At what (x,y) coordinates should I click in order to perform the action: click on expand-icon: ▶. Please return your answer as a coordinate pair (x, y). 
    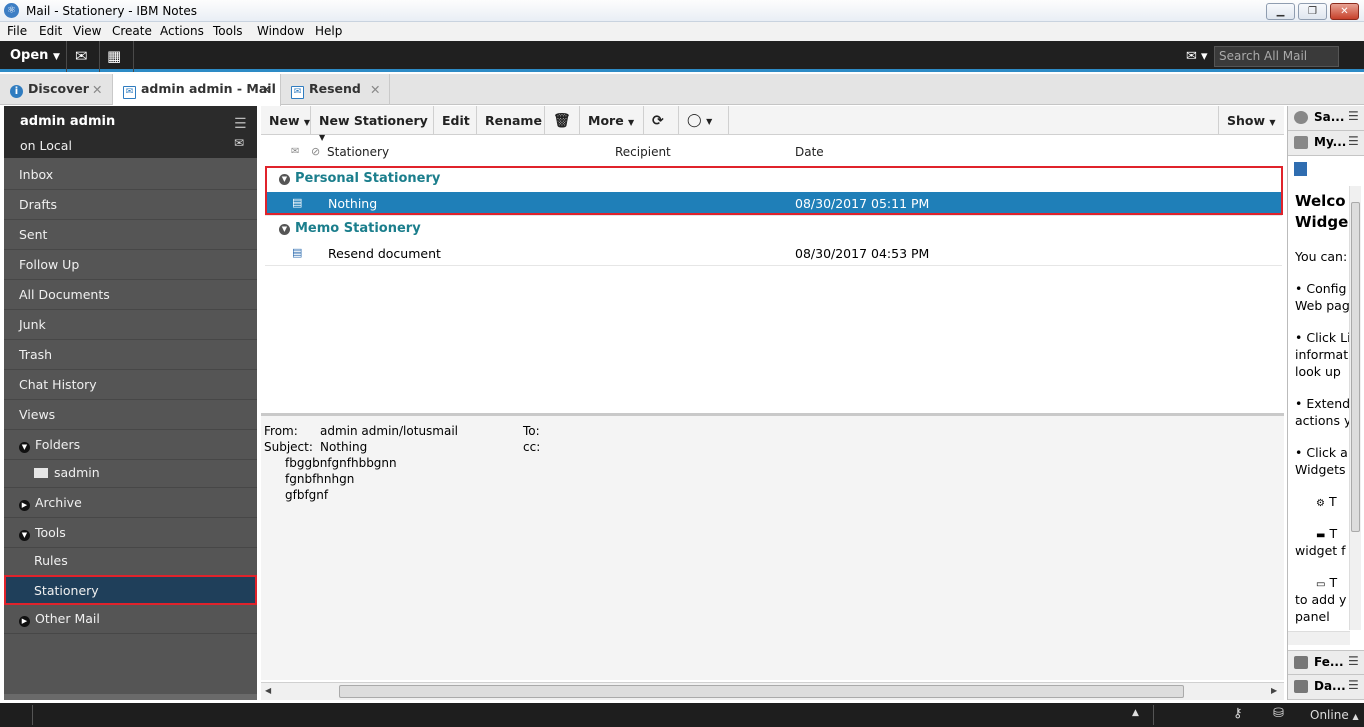
    Looking at the image, I should click on (24, 505).